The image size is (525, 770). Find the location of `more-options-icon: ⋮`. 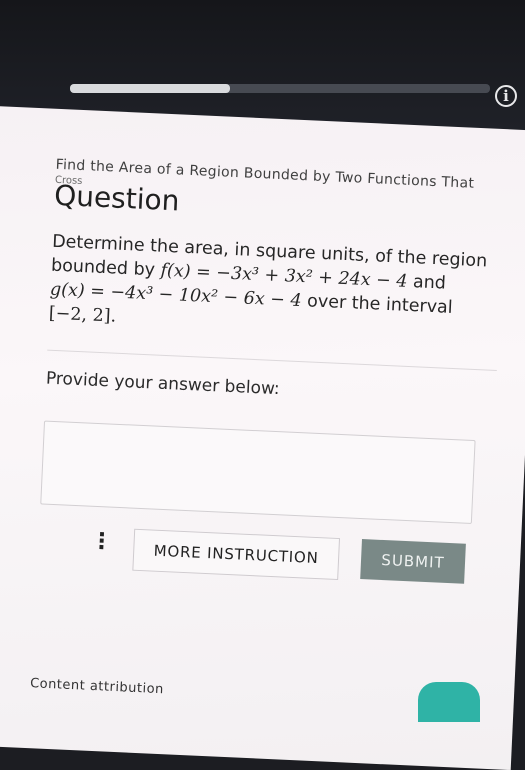

more-options-icon: ⋮ is located at coordinates (101, 542).